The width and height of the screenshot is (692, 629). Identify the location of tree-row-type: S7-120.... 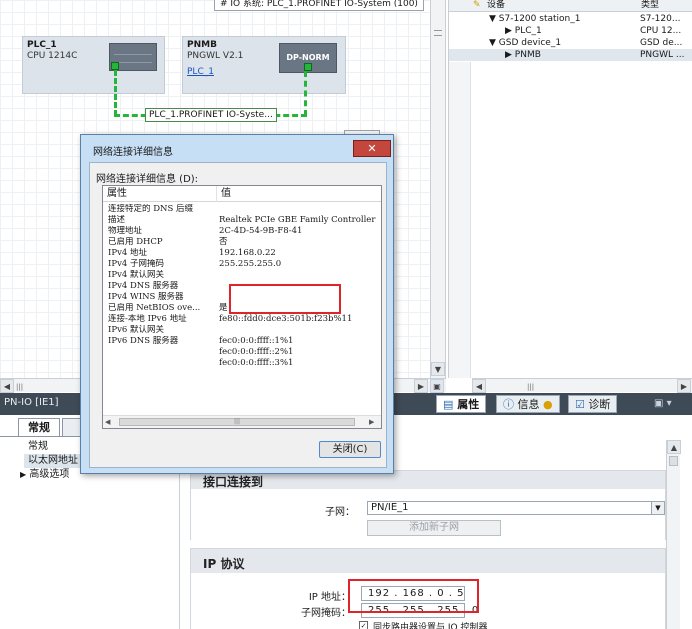
(660, 19).